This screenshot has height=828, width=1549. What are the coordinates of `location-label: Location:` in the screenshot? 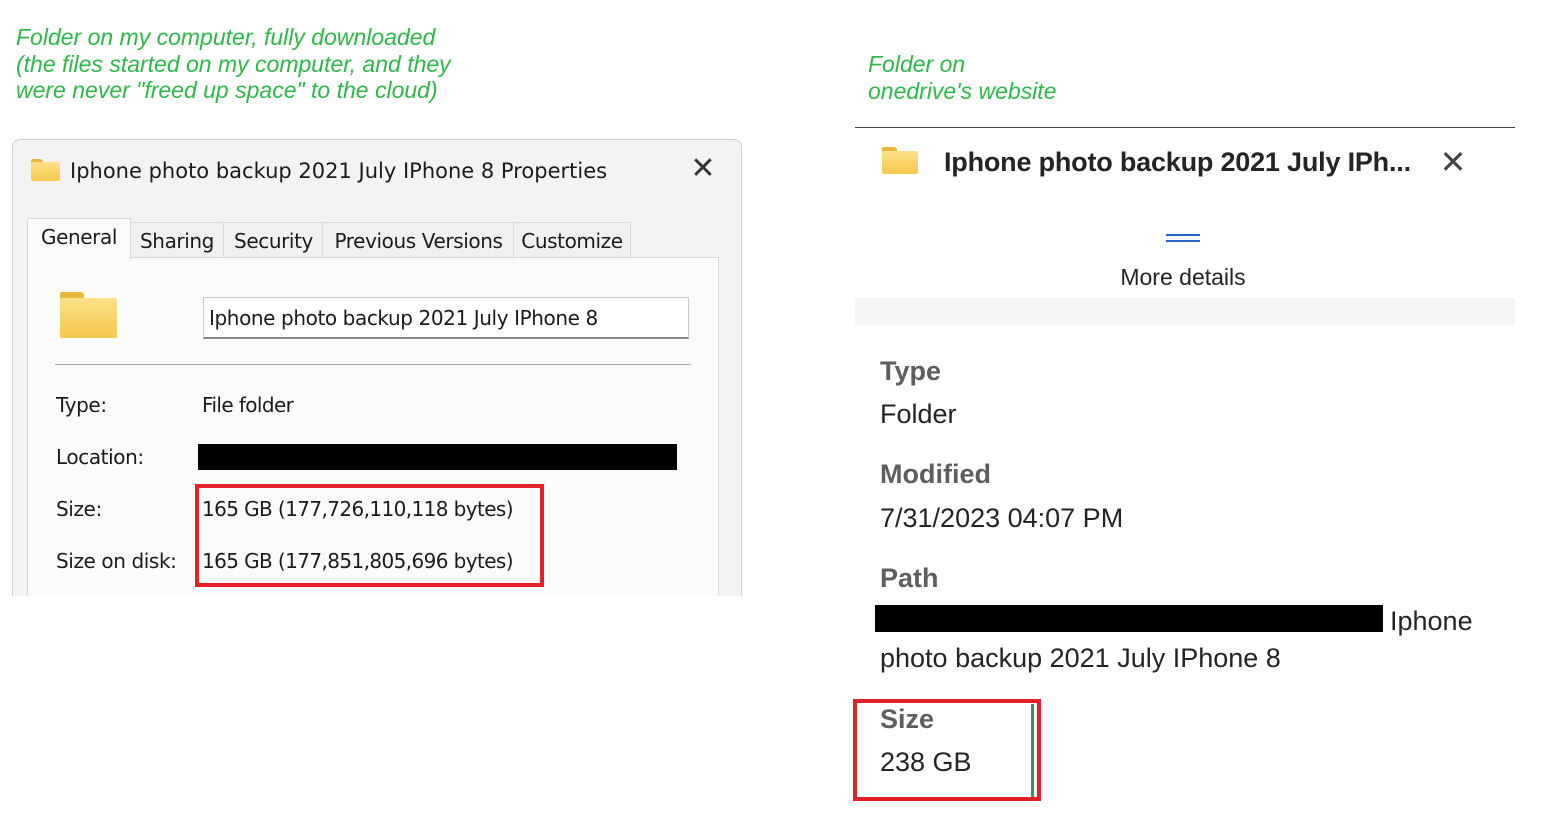 It's located at (100, 457).